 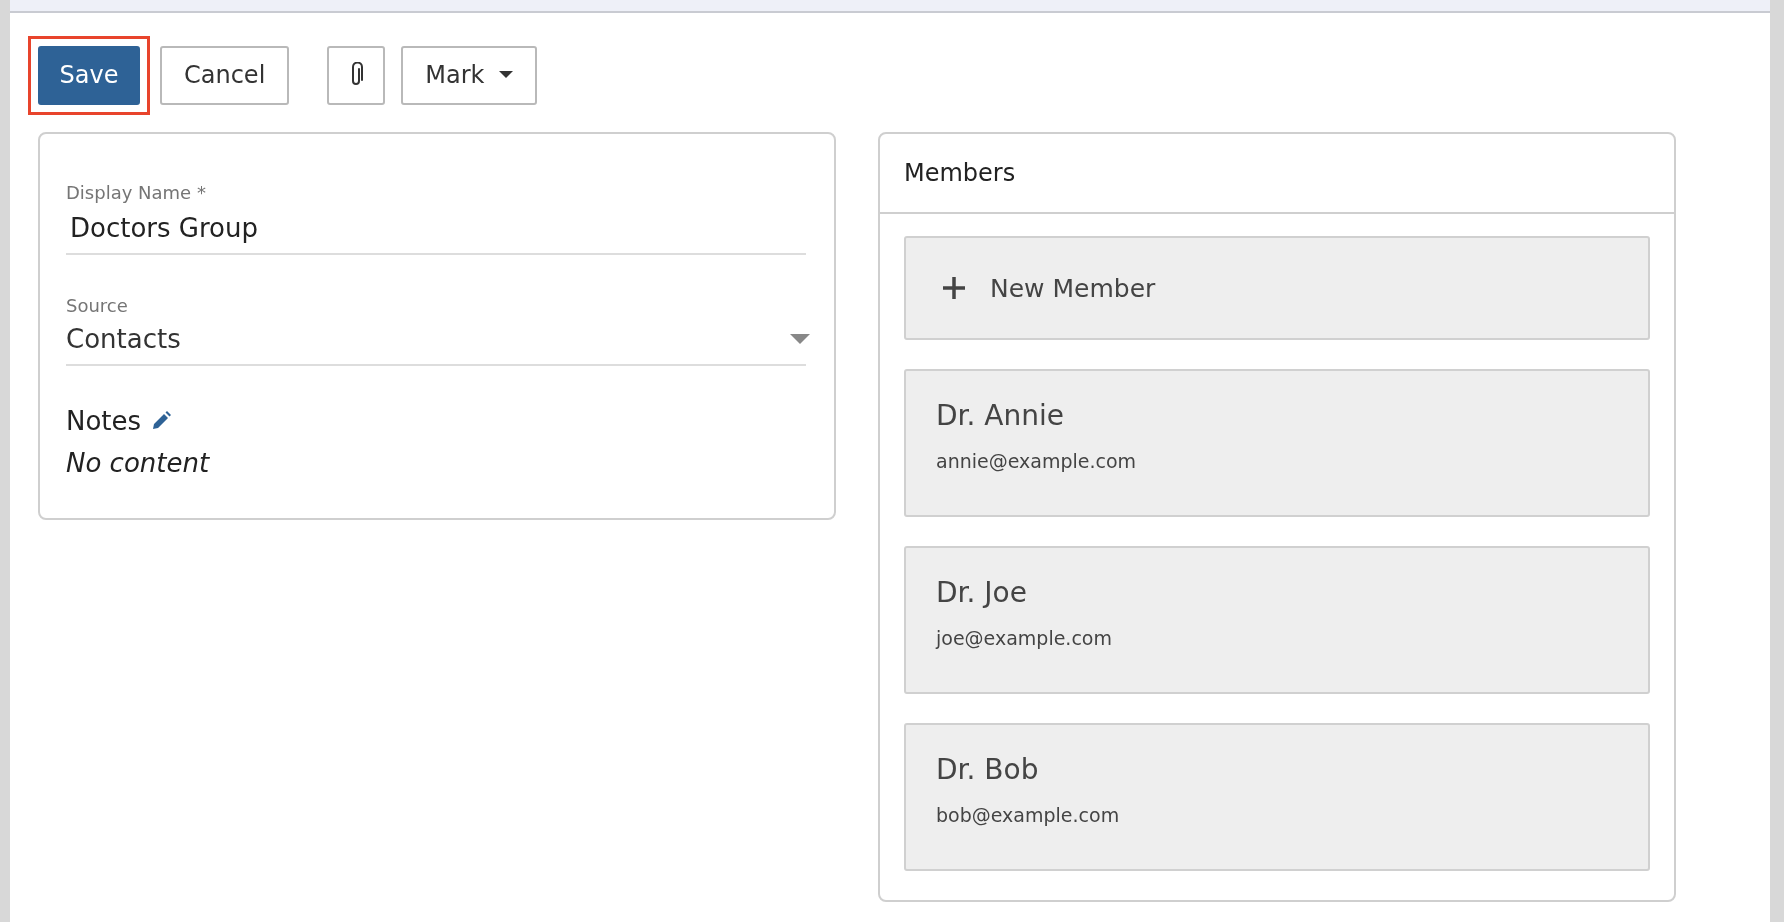 What do you see at coordinates (982, 592) in the screenshot?
I see `member-name: Dr. Joe` at bounding box center [982, 592].